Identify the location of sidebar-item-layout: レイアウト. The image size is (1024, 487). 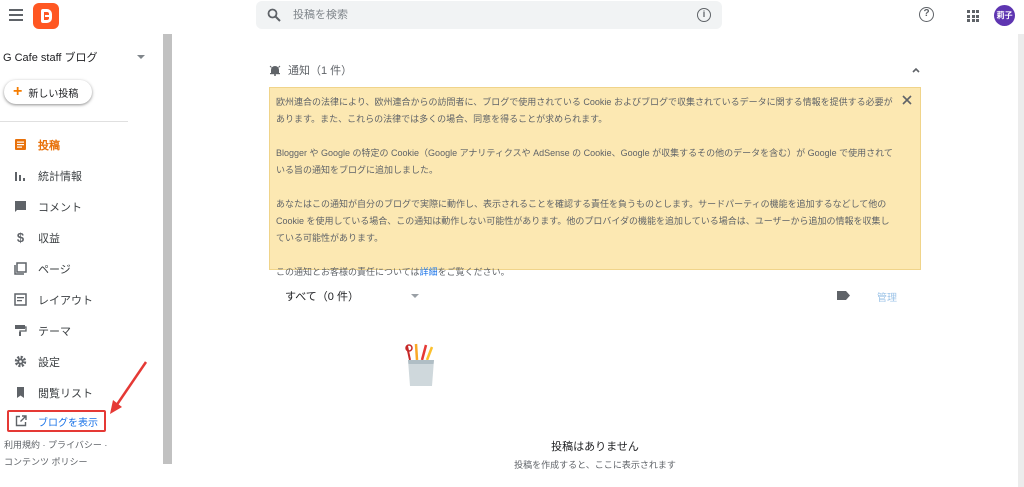
(80, 299).